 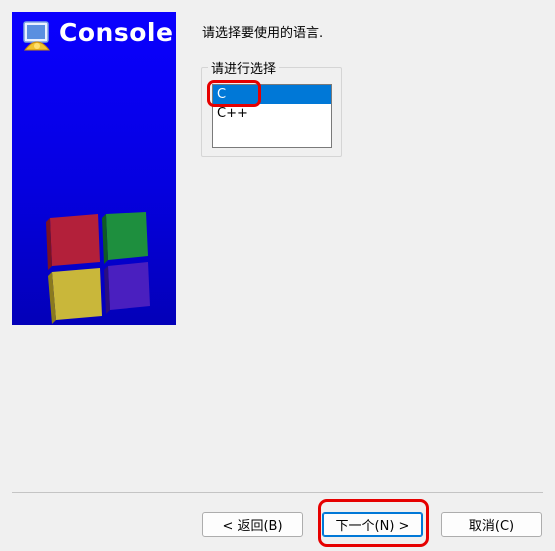 What do you see at coordinates (116, 32) in the screenshot?
I see `side-title: Console` at bounding box center [116, 32].